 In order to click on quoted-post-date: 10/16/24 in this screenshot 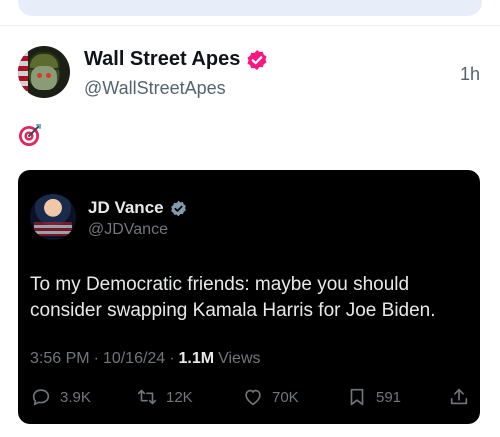, I will do `click(134, 359)`.